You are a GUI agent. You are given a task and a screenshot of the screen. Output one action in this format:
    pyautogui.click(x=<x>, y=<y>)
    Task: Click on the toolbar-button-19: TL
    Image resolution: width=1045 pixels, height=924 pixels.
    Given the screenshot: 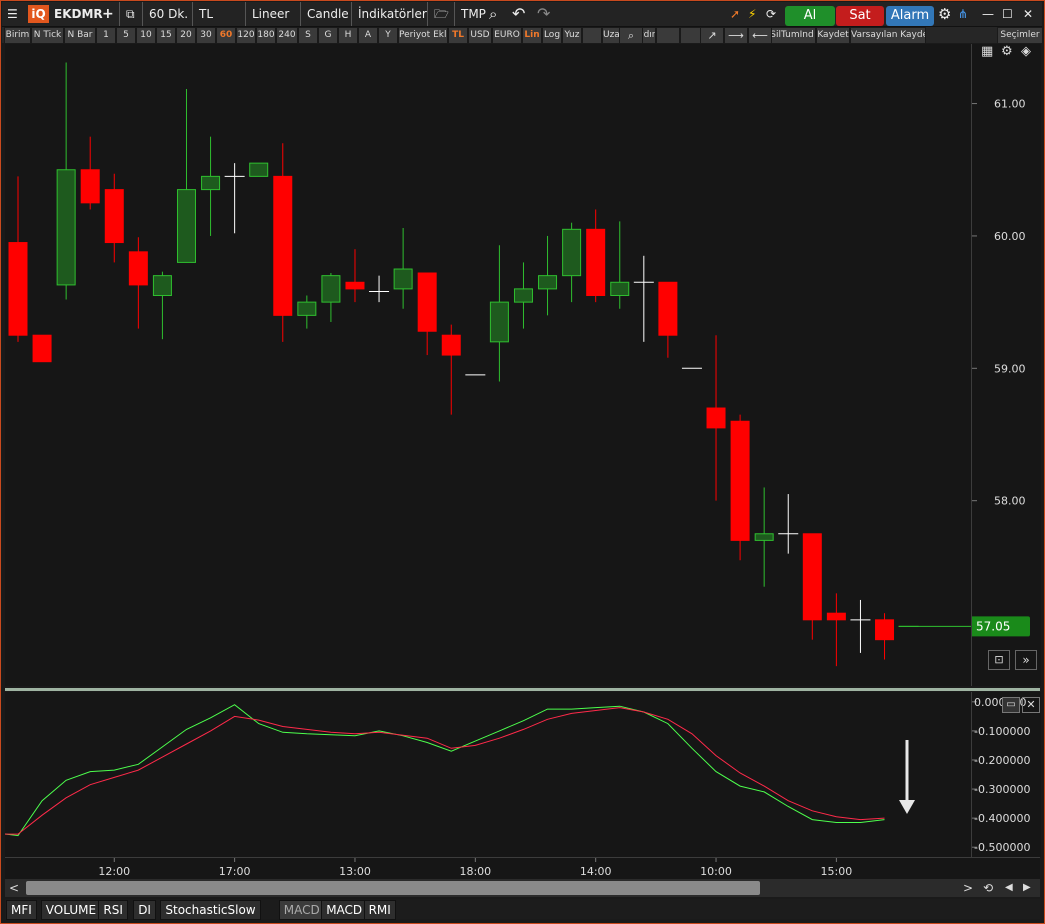 What is the action you would take?
    pyautogui.click(x=458, y=35)
    